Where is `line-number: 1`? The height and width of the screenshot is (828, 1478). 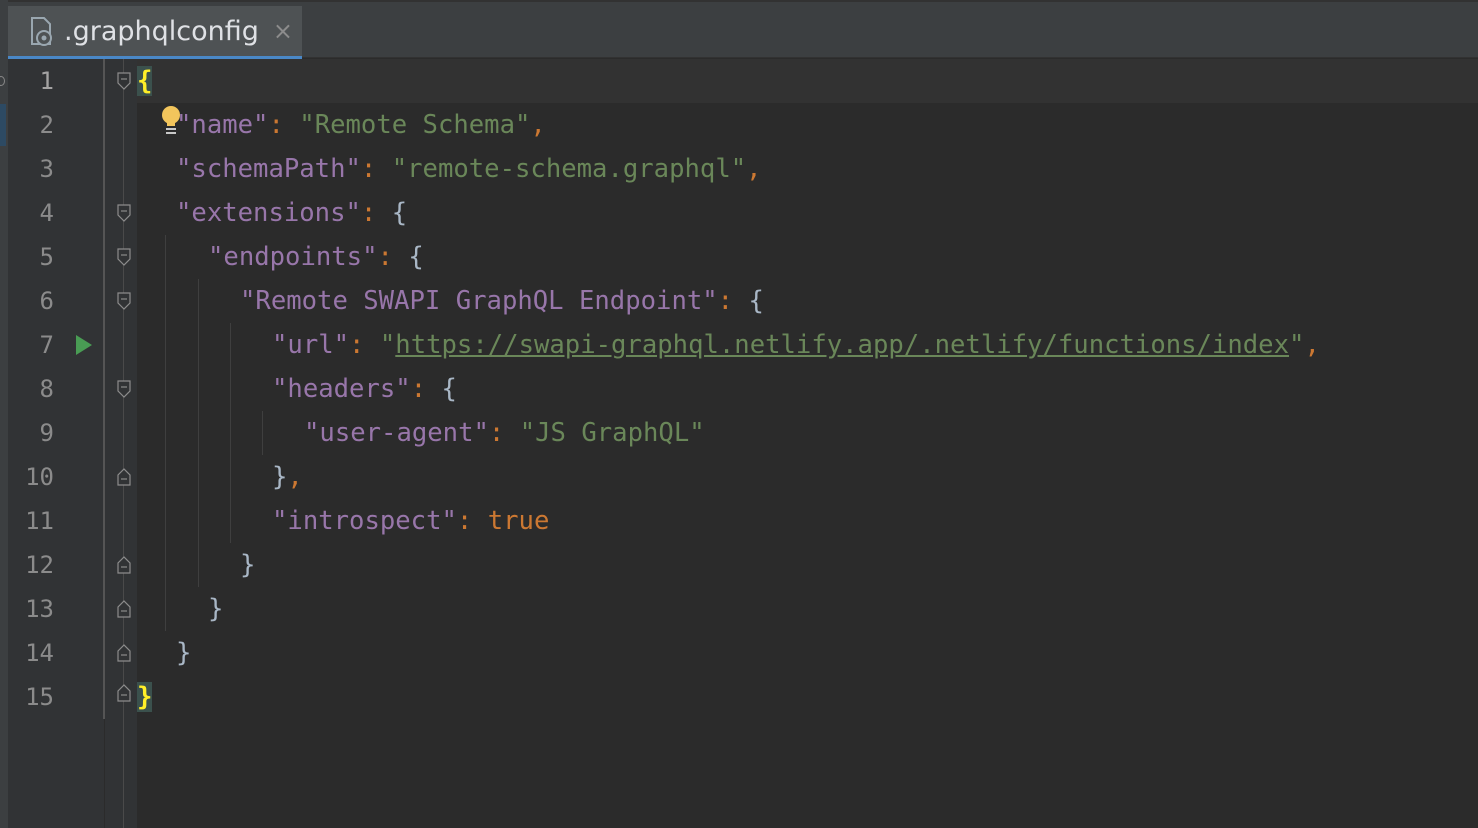 line-number: 1 is located at coordinates (46, 81).